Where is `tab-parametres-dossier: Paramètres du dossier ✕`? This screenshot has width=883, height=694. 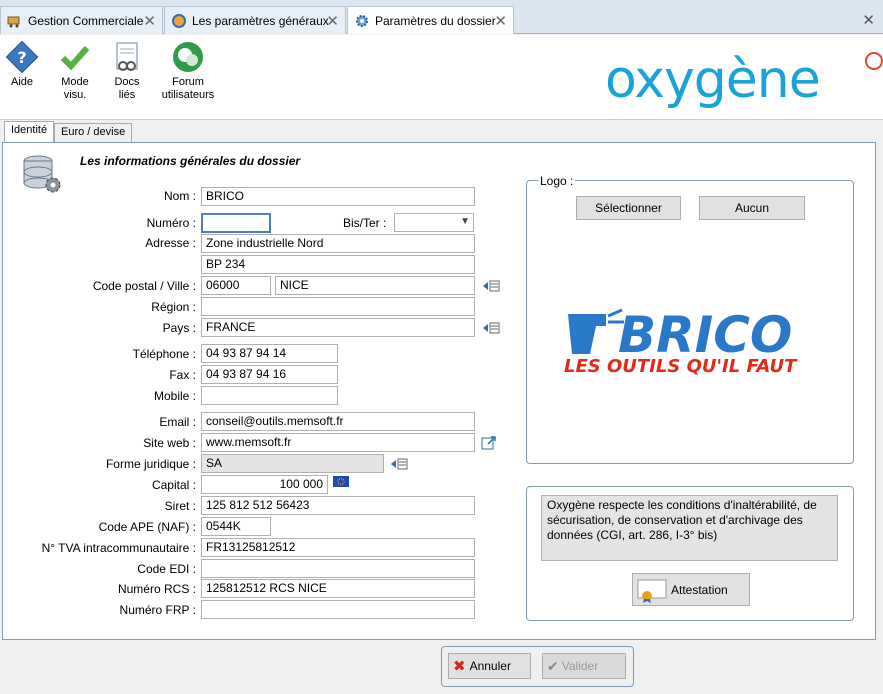
tab-parametres-dossier: Paramètres du dossier ✕ is located at coordinates (430, 20).